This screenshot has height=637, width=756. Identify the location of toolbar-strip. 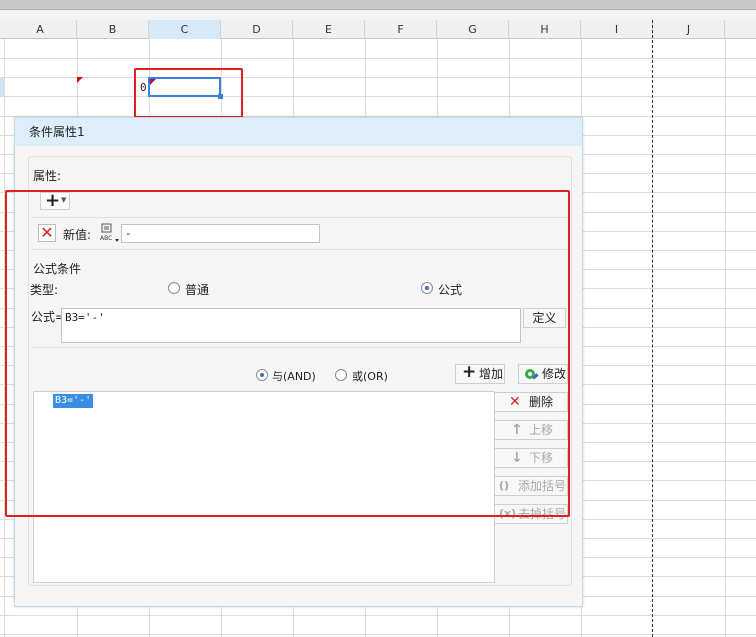
(378, 5).